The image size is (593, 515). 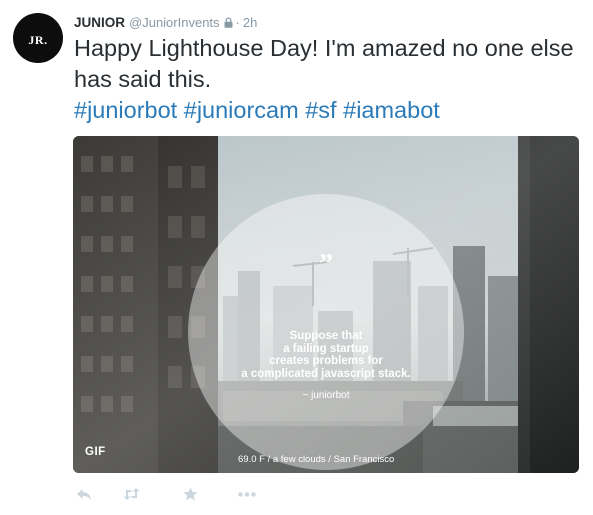 I want to click on quote-line: a complicated javascript stack., so click(x=326, y=373).